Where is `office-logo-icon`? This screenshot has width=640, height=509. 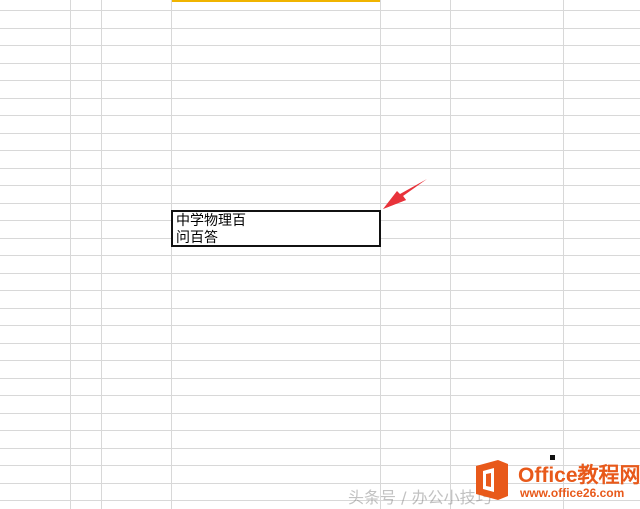
office-logo-icon is located at coordinates (492, 480).